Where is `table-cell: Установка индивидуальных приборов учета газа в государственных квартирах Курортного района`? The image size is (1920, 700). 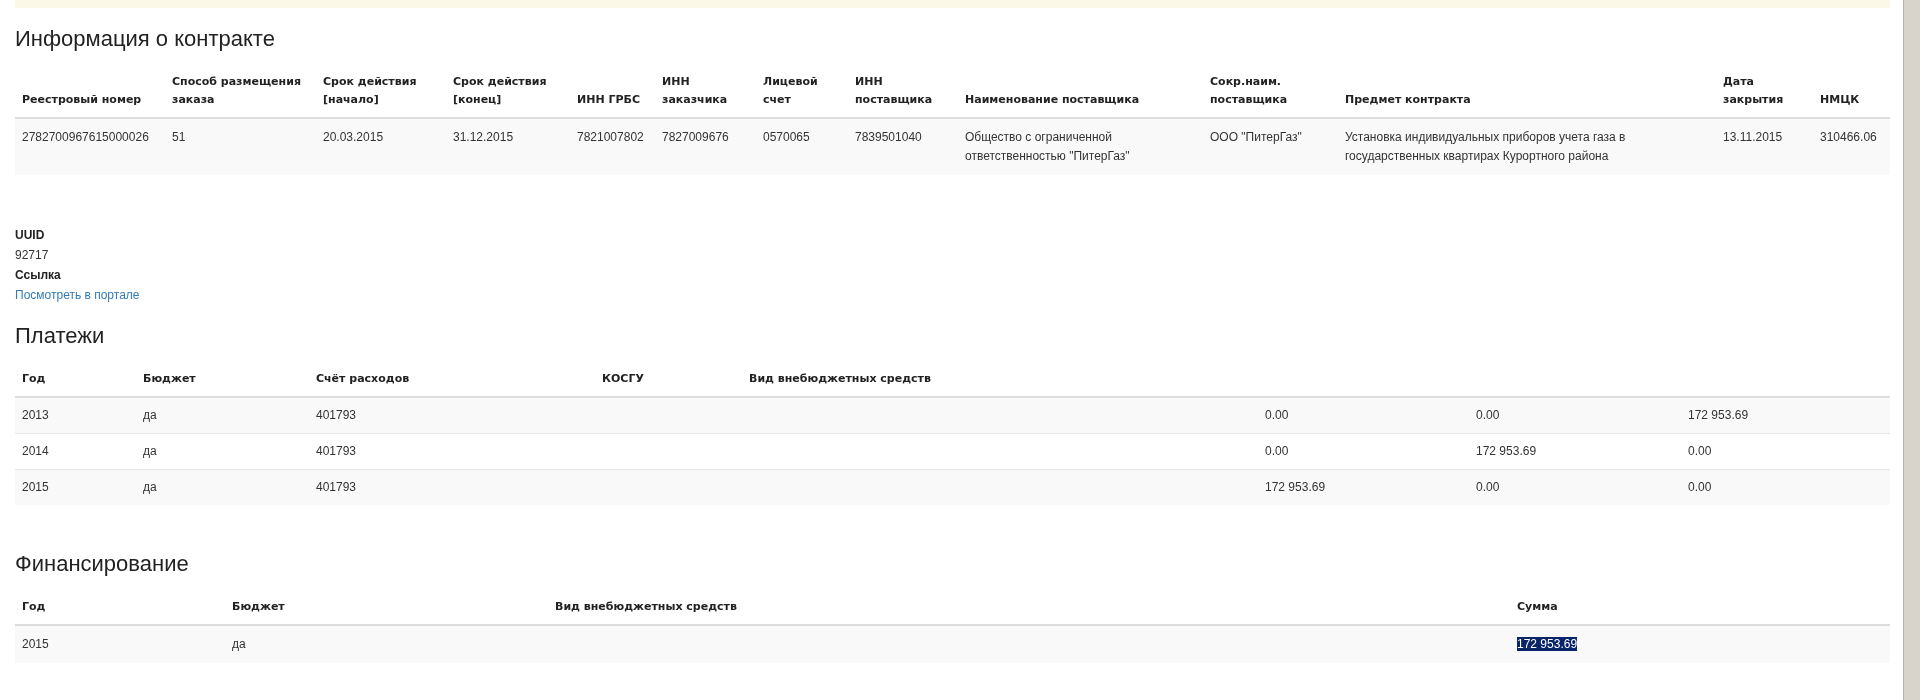
table-cell: Установка индивидуальных приборов учета газа в государственных квартирах Курортного района is located at coordinates (1485, 146).